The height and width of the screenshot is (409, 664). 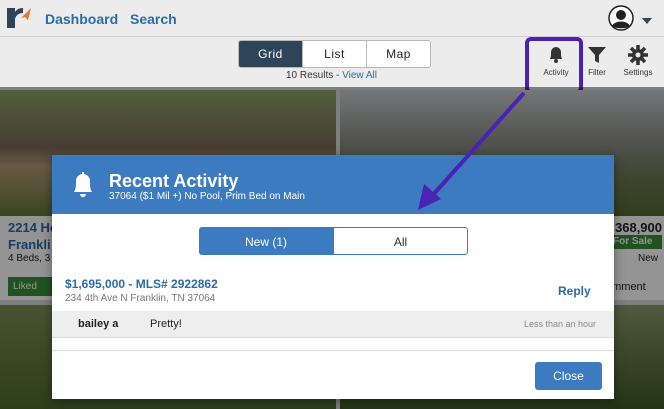 What do you see at coordinates (400, 241) in the screenshot?
I see `tab-all: All` at bounding box center [400, 241].